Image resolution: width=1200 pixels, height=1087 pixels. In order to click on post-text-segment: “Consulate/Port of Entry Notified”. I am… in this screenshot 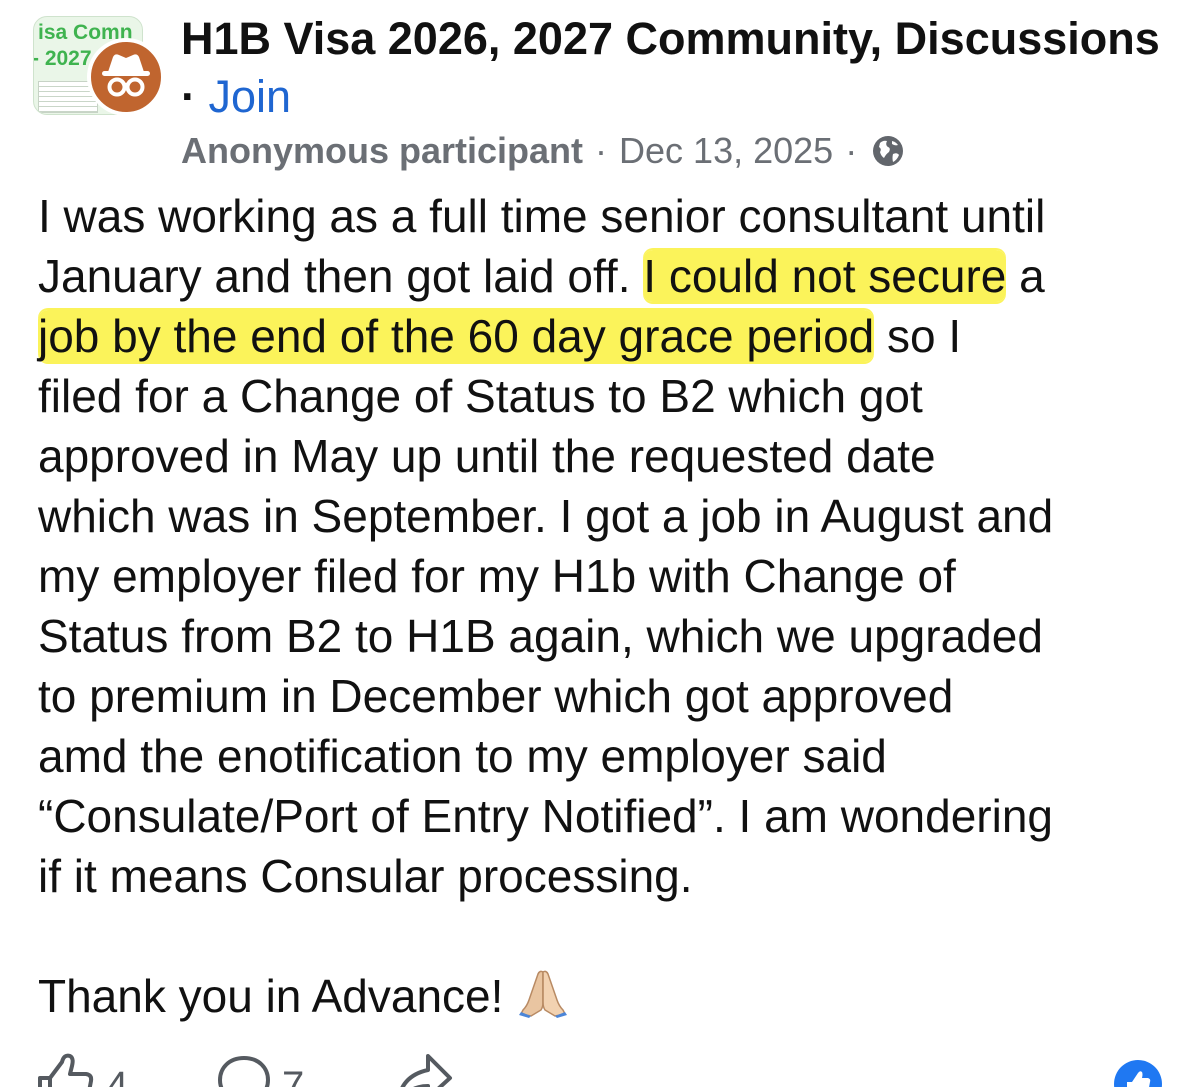, I will do `click(546, 816)`.